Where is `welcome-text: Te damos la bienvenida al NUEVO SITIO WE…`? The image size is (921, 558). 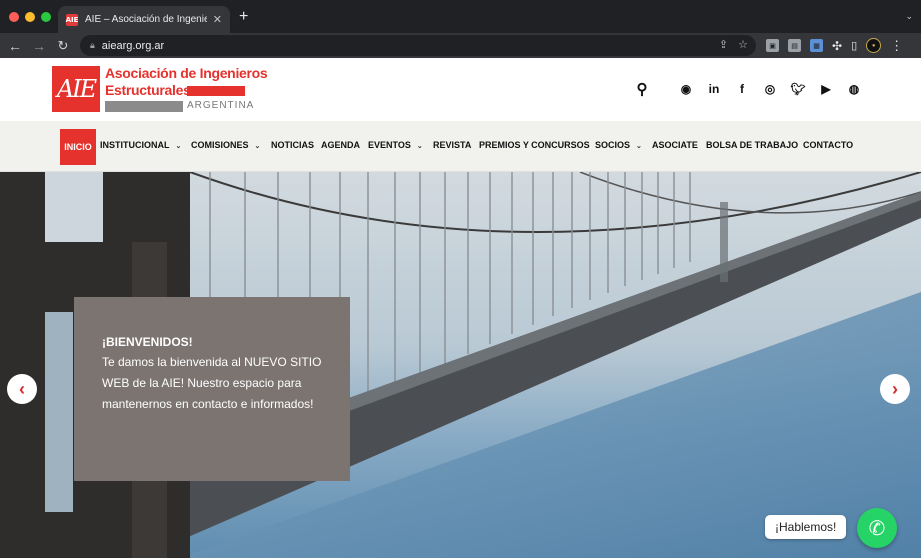
welcome-text: Te damos la bienvenida al NUEVO SITIO WE… is located at coordinates (212, 383).